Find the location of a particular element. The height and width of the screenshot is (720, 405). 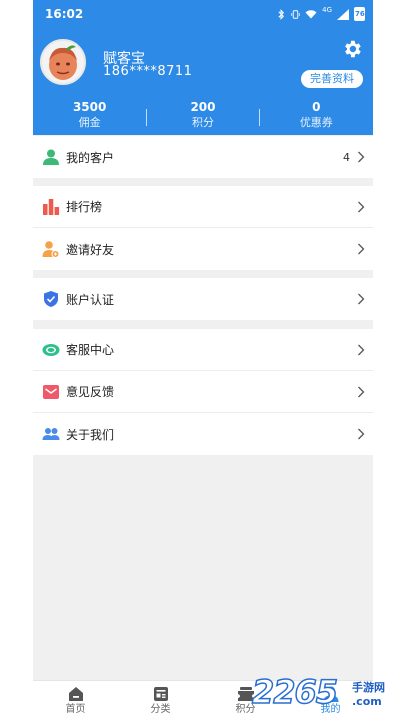

stat-coupons: 0 优惠券 is located at coordinates (316, 117).